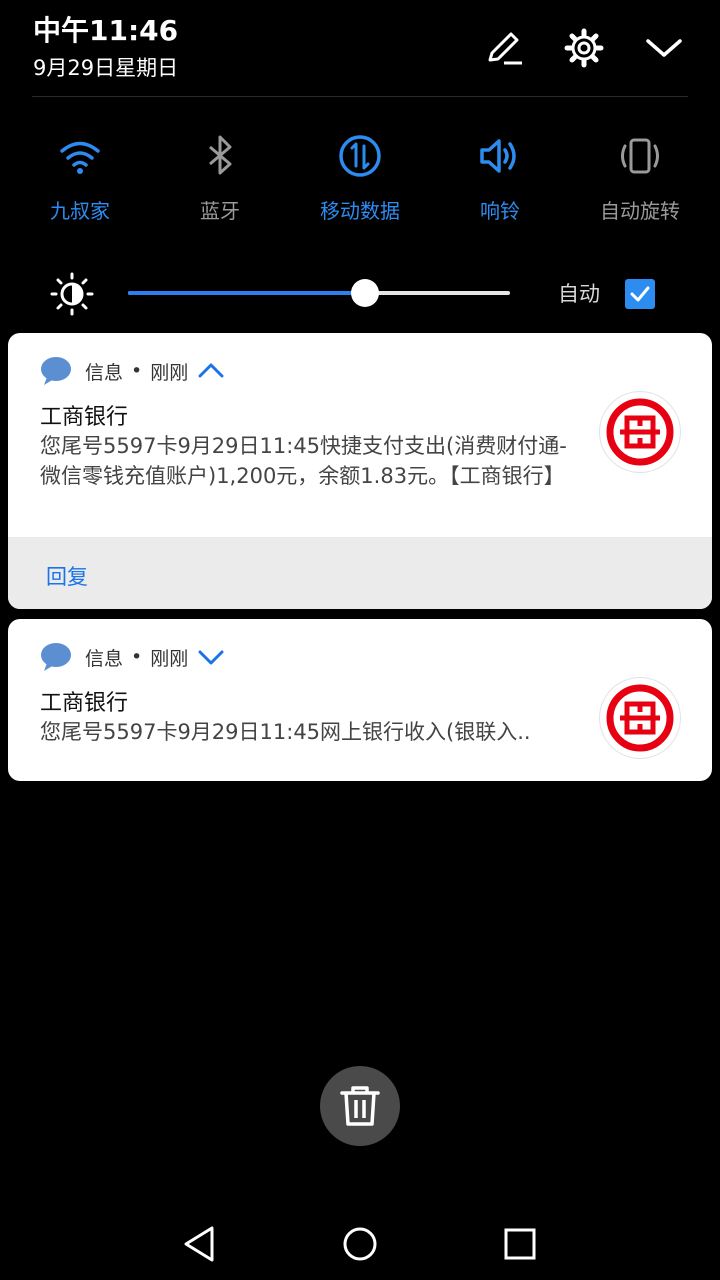 Image resolution: width=720 pixels, height=1280 pixels. Describe the element at coordinates (640, 211) in the screenshot. I see `toggle-label: 自动旋转` at that location.